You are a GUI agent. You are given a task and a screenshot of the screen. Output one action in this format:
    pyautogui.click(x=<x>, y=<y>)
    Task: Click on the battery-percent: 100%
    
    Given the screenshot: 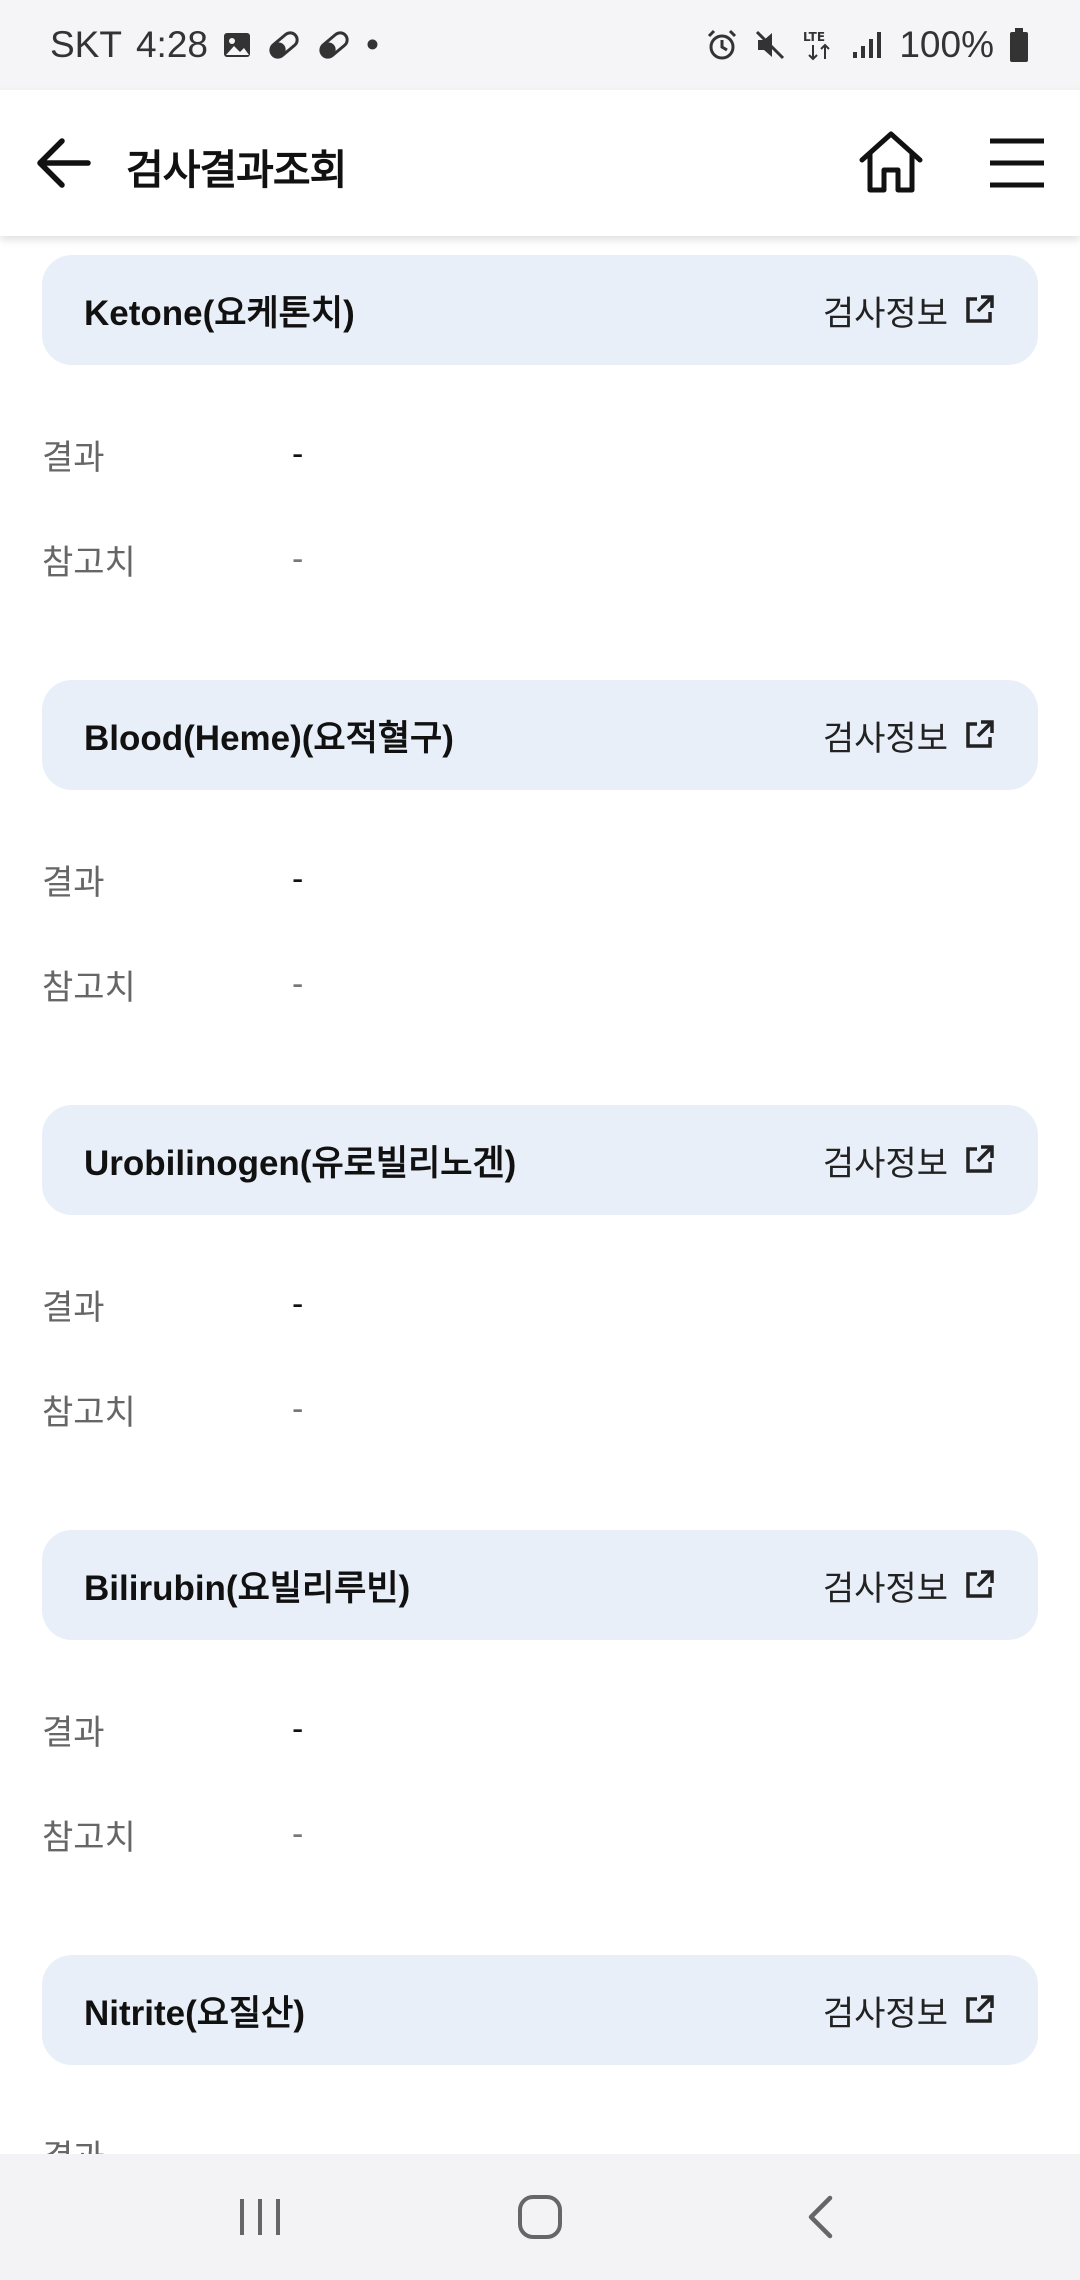 What is the action you would take?
    pyautogui.click(x=946, y=44)
    